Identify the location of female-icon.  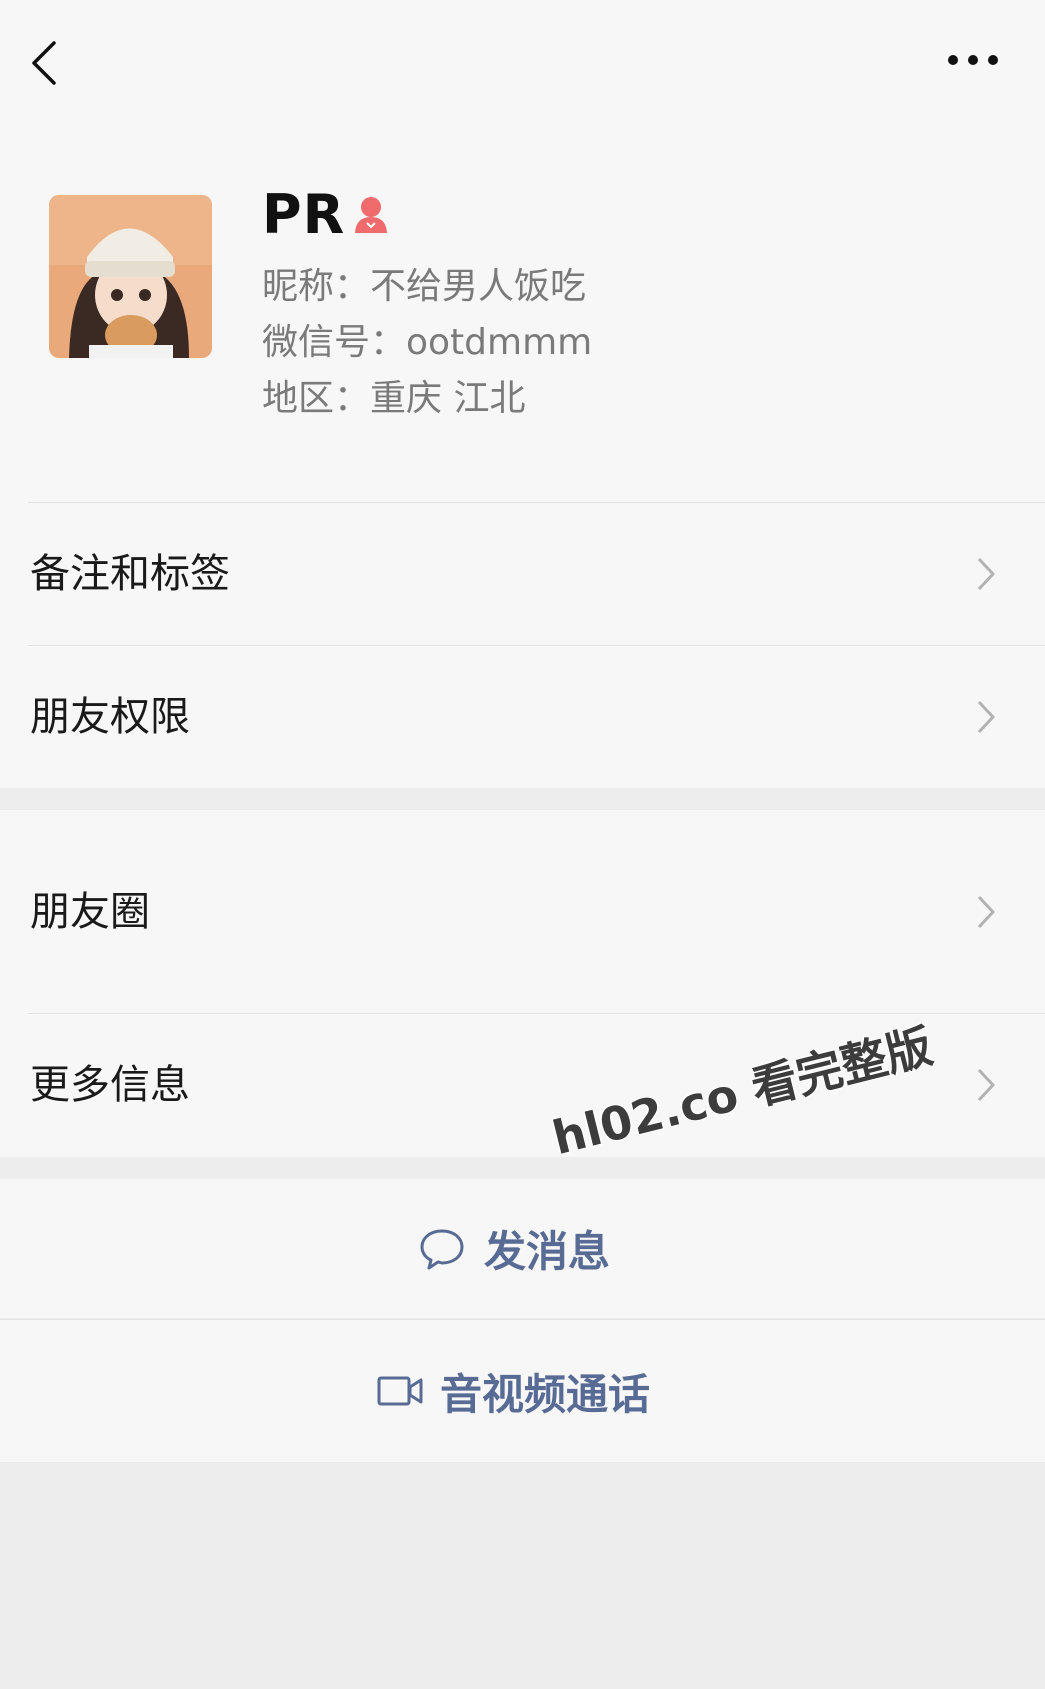
(371, 215).